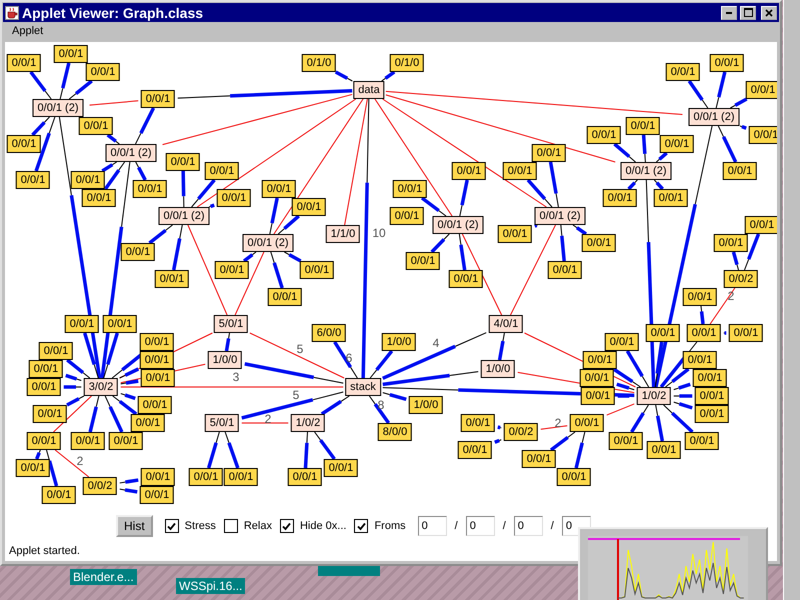 This screenshot has width=800, height=600. I want to click on hist-button: Hist, so click(134, 526).